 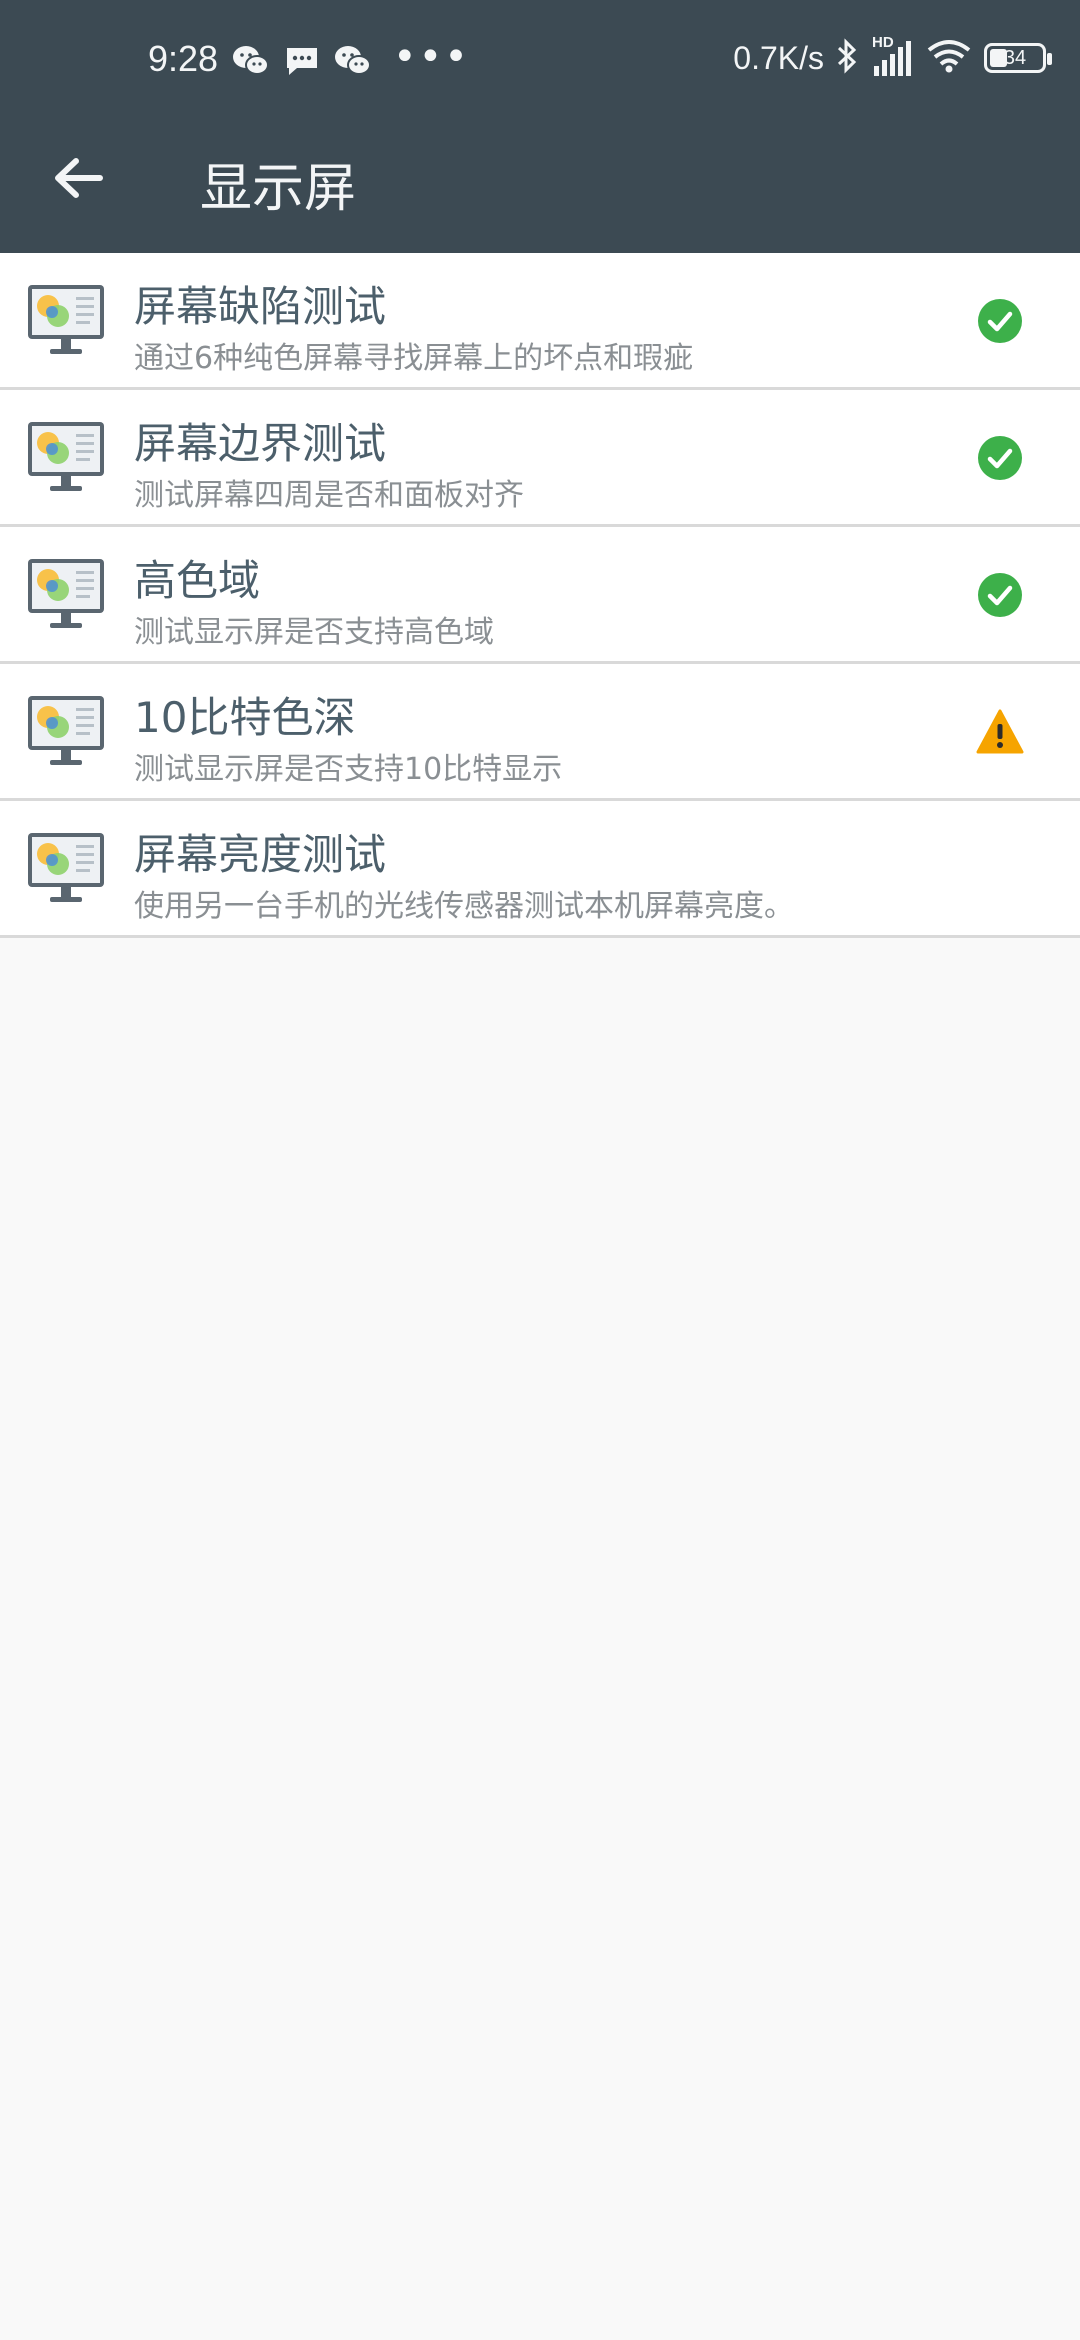 What do you see at coordinates (260, 306) in the screenshot?
I see `item-title: 屏幕缺陷测试` at bounding box center [260, 306].